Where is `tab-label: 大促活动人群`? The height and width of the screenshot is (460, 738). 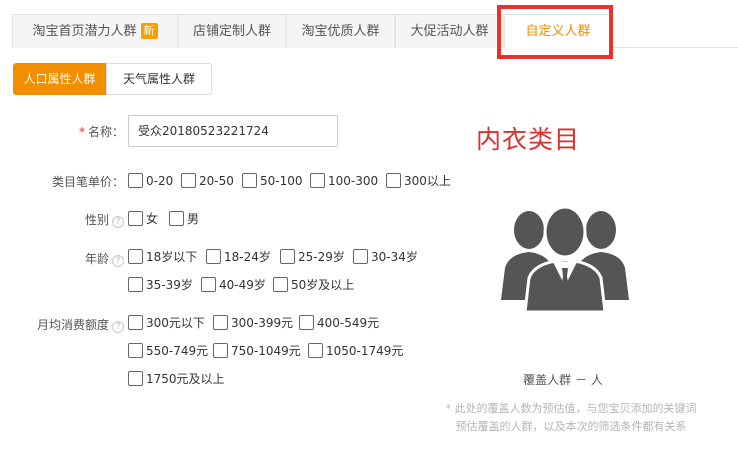
tab-label: 大促活动人群 is located at coordinates (449, 31).